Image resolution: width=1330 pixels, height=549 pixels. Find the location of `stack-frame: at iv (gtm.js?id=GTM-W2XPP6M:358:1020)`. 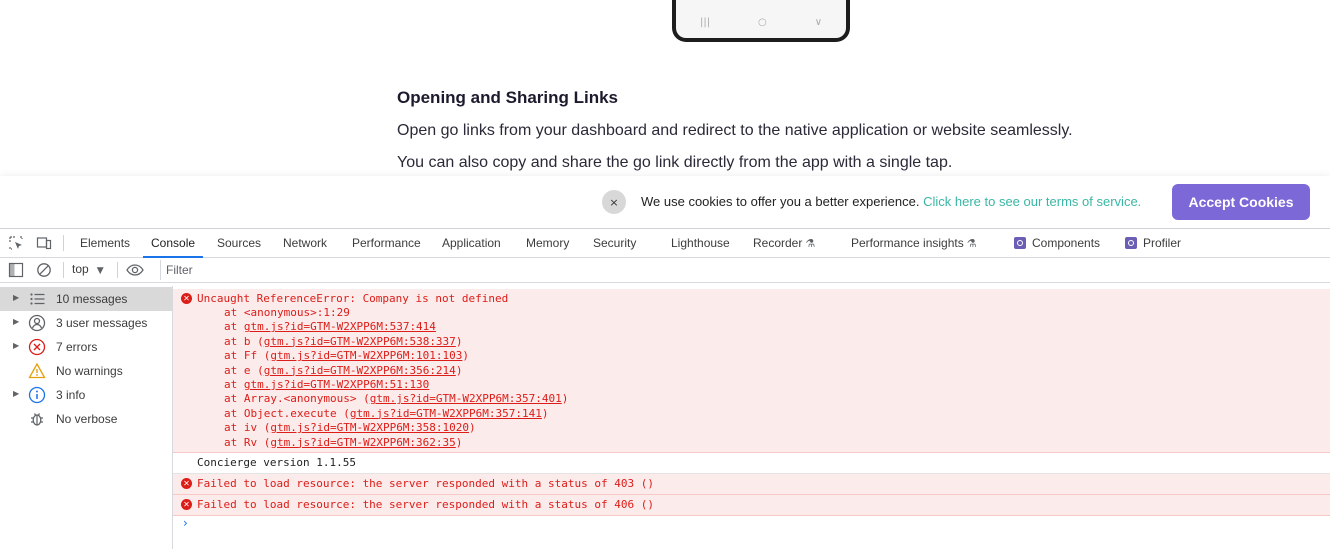

stack-frame: at iv (gtm.js?id=GTM-W2XPP6M:358:1020) is located at coordinates (350, 427).